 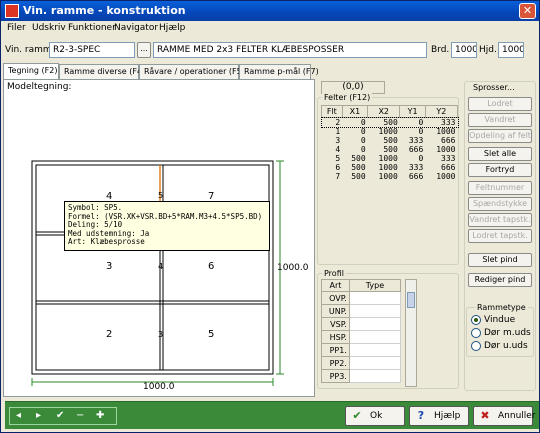 I want to click on profil-row: UNP., so click(x=361, y=311).